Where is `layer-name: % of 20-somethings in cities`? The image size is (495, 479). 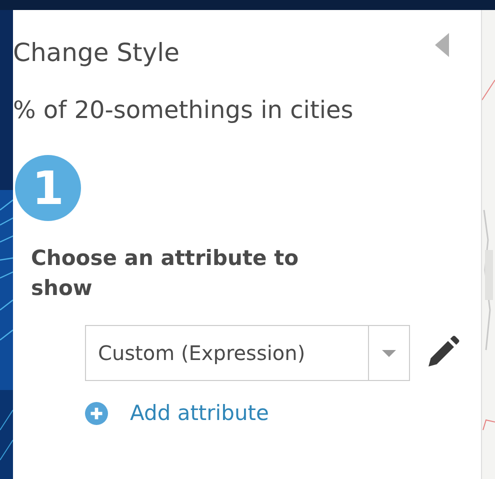
layer-name: % of 20-somethings in cities is located at coordinates (183, 110).